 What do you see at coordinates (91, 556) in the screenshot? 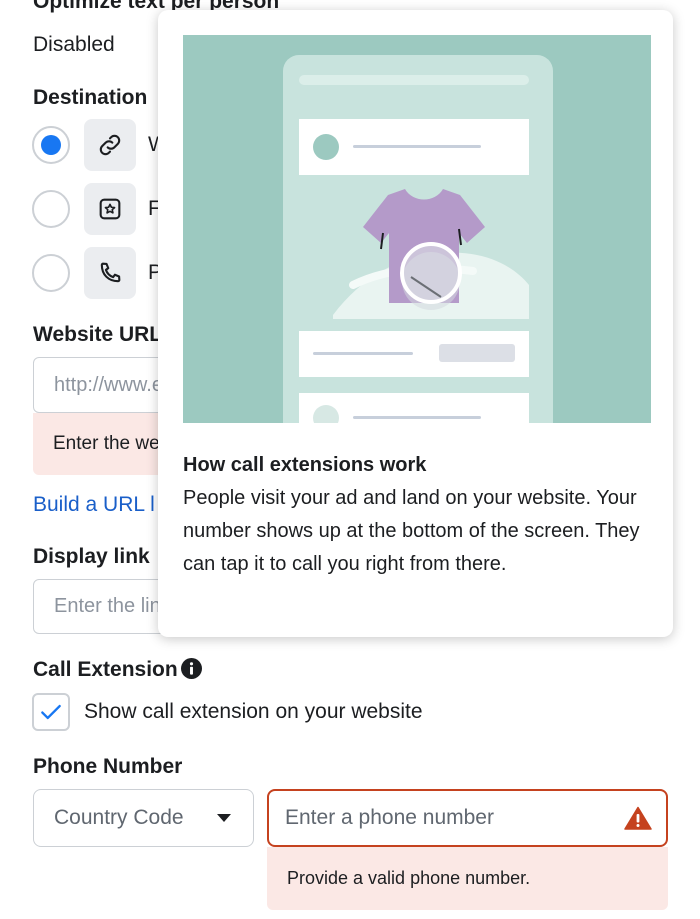
I see `display-link-label: Display link` at bounding box center [91, 556].